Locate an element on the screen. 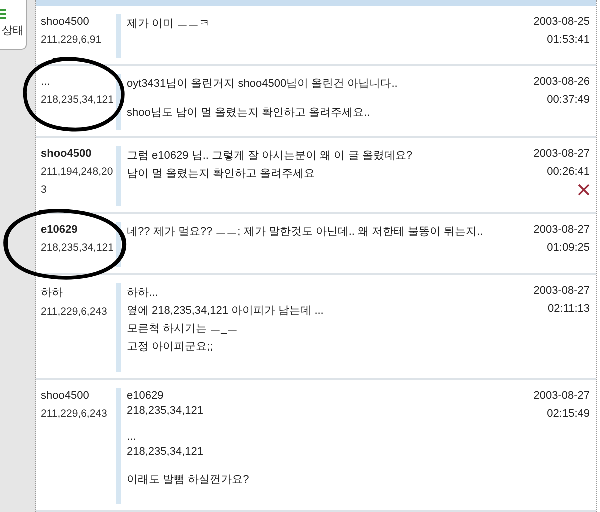 The image size is (600, 512). post-date: 2003-08-25 is located at coordinates (562, 22).